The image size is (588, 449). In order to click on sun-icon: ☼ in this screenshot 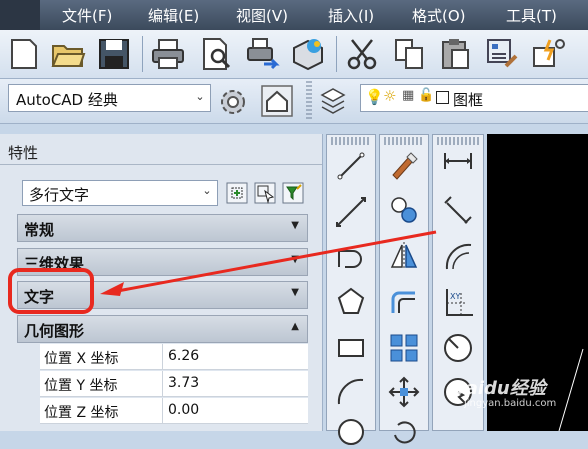, I will do `click(390, 96)`.